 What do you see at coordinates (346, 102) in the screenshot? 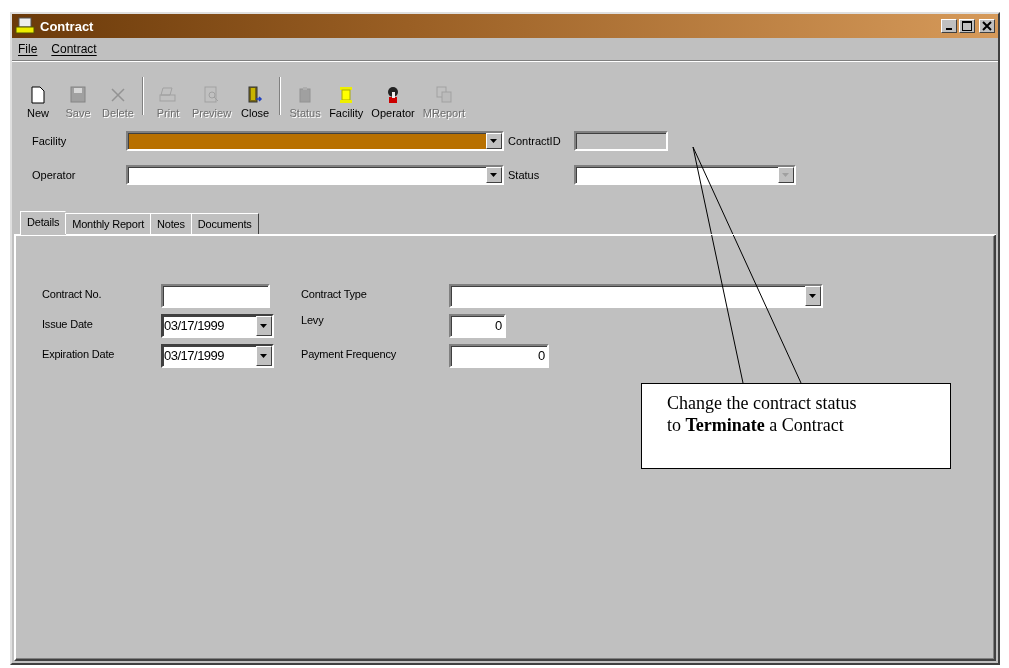
I see `facility-button: Facility` at bounding box center [346, 102].